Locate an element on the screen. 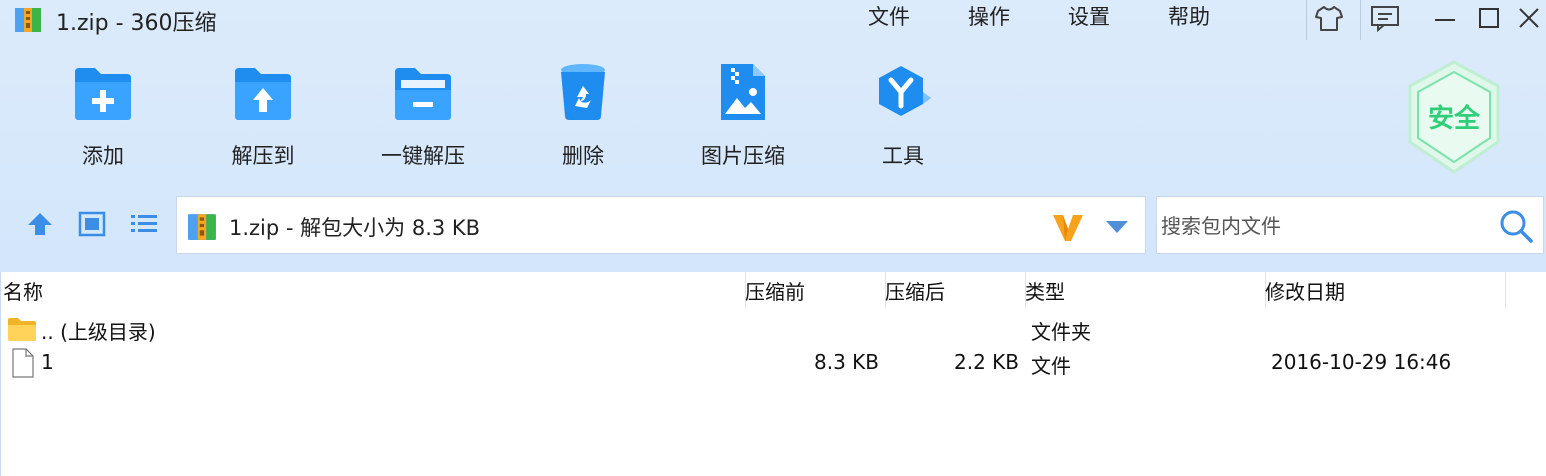  arrow-up-icon is located at coordinates (40, 224).